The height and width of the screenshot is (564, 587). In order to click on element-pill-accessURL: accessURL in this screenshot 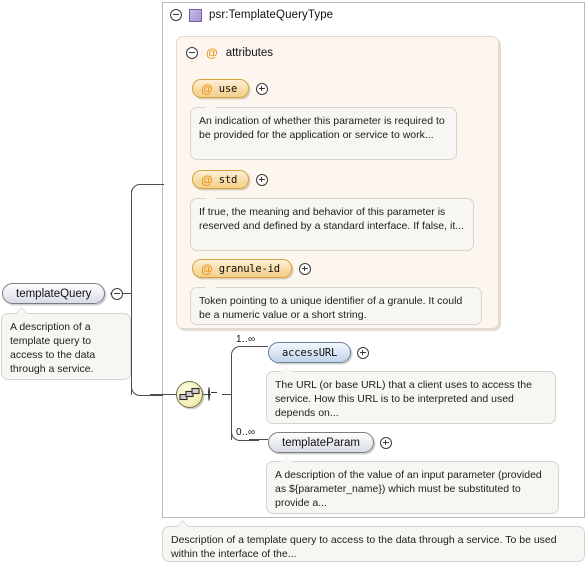, I will do `click(310, 352)`.